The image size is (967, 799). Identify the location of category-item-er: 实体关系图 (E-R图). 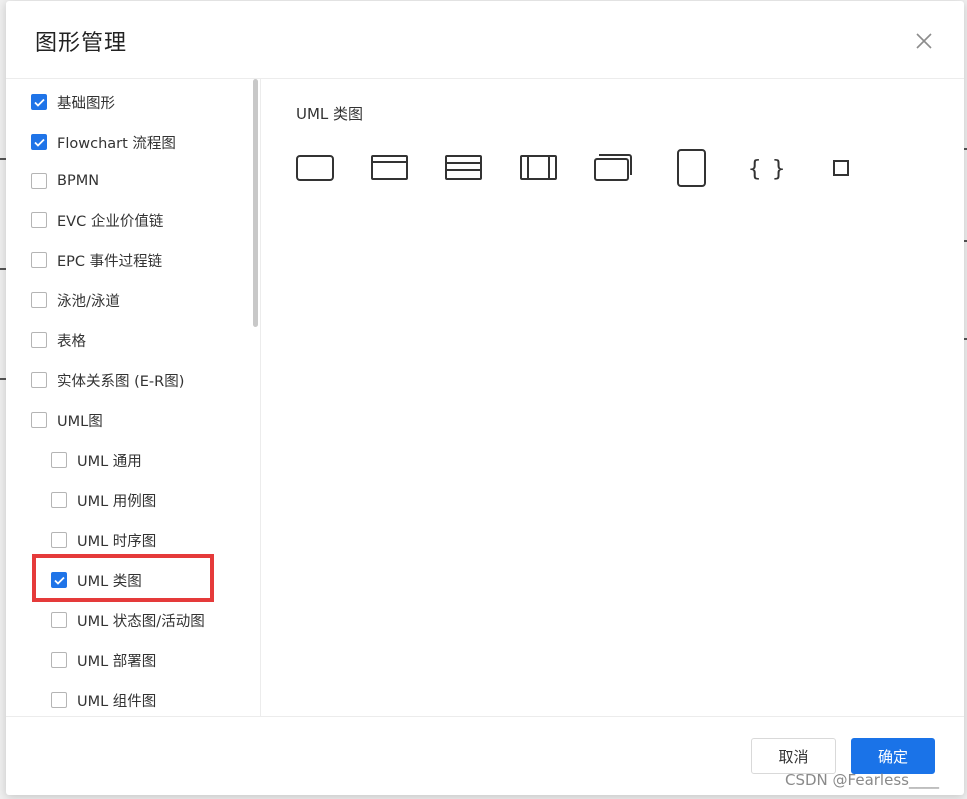
(107, 380).